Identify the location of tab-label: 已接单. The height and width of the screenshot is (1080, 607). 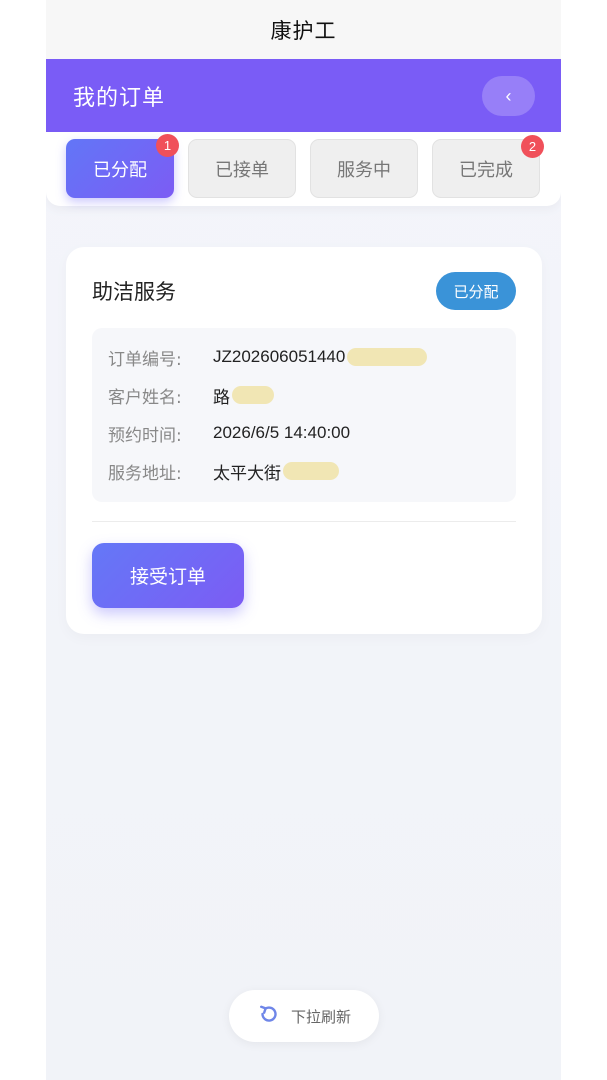
(242, 170).